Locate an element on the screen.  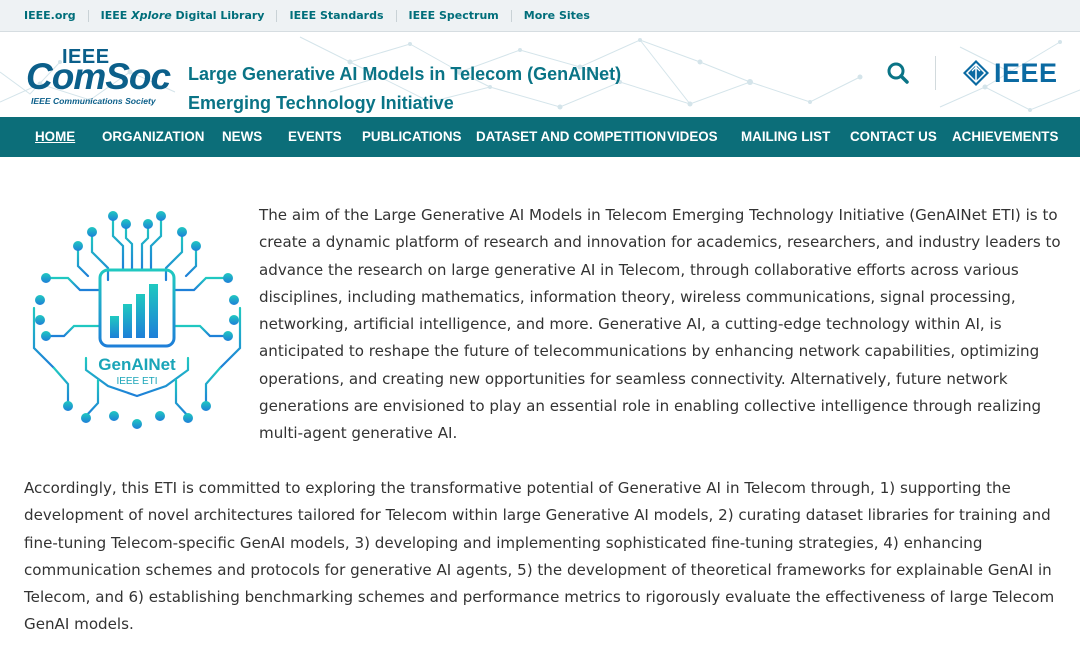
link-more-sites-label: More Sites is located at coordinates (556, 15).